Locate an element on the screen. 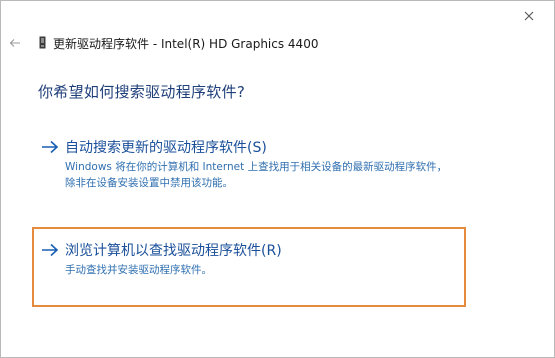 The height and width of the screenshot is (358, 555). device-icon is located at coordinates (42, 42).